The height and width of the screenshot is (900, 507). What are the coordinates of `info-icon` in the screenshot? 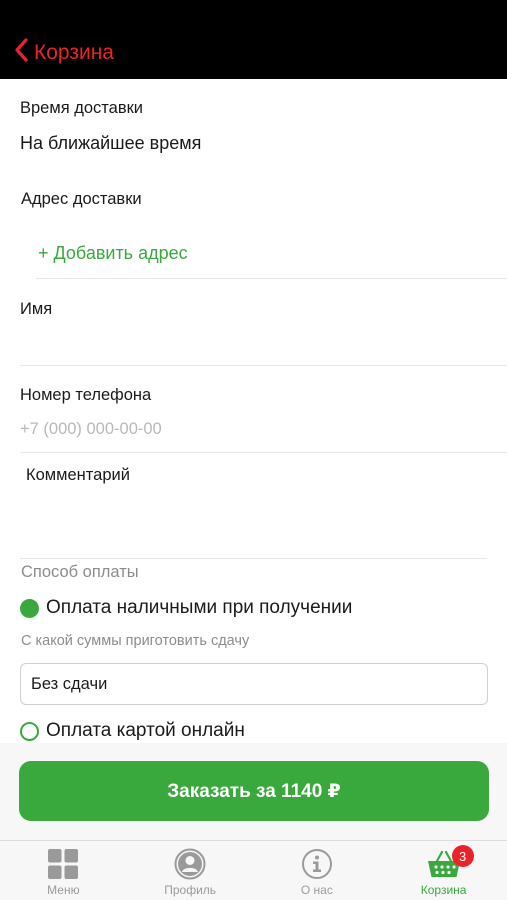 It's located at (317, 864).